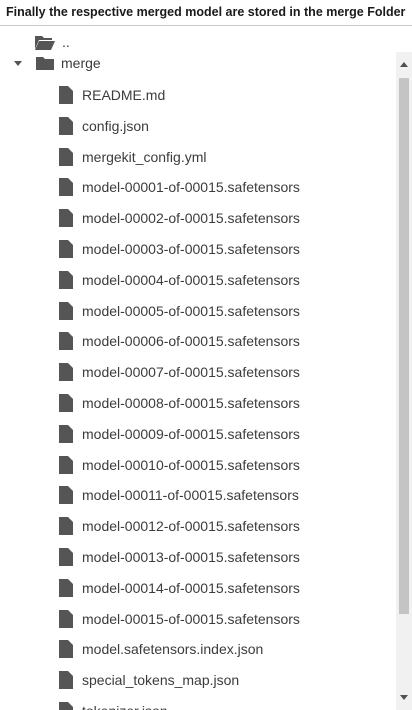  I want to click on file-item: model-00010-of-00015.safetensors, so click(178, 465).